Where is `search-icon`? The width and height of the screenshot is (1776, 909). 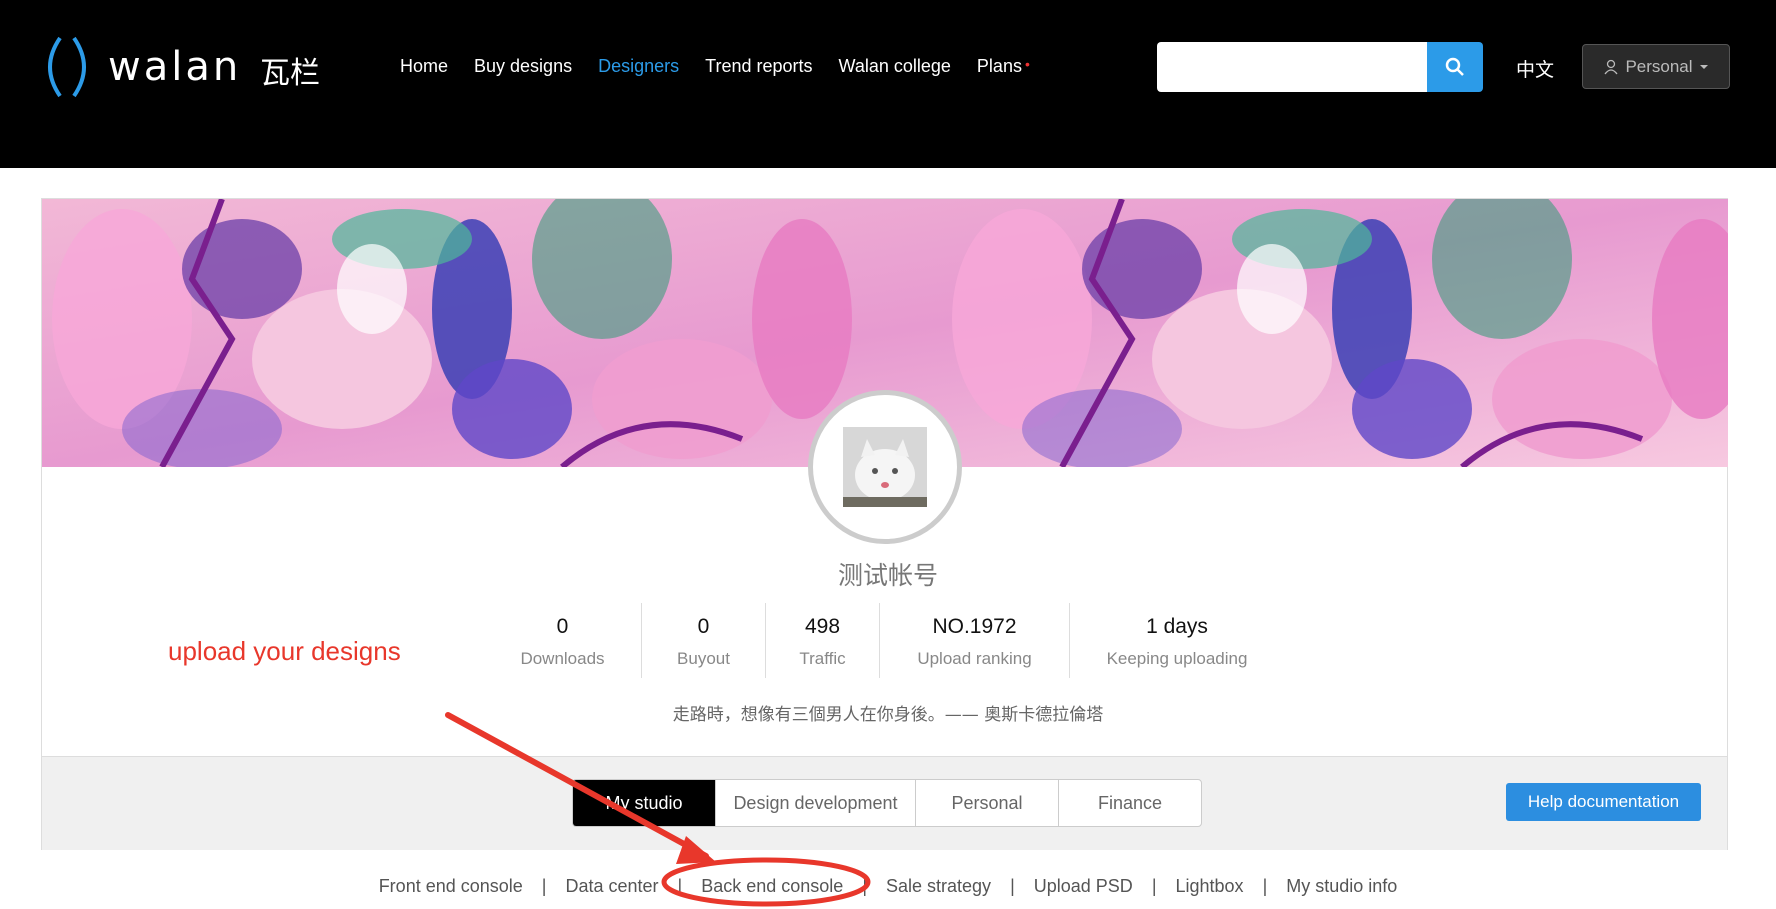
search-icon is located at coordinates (1454, 66).